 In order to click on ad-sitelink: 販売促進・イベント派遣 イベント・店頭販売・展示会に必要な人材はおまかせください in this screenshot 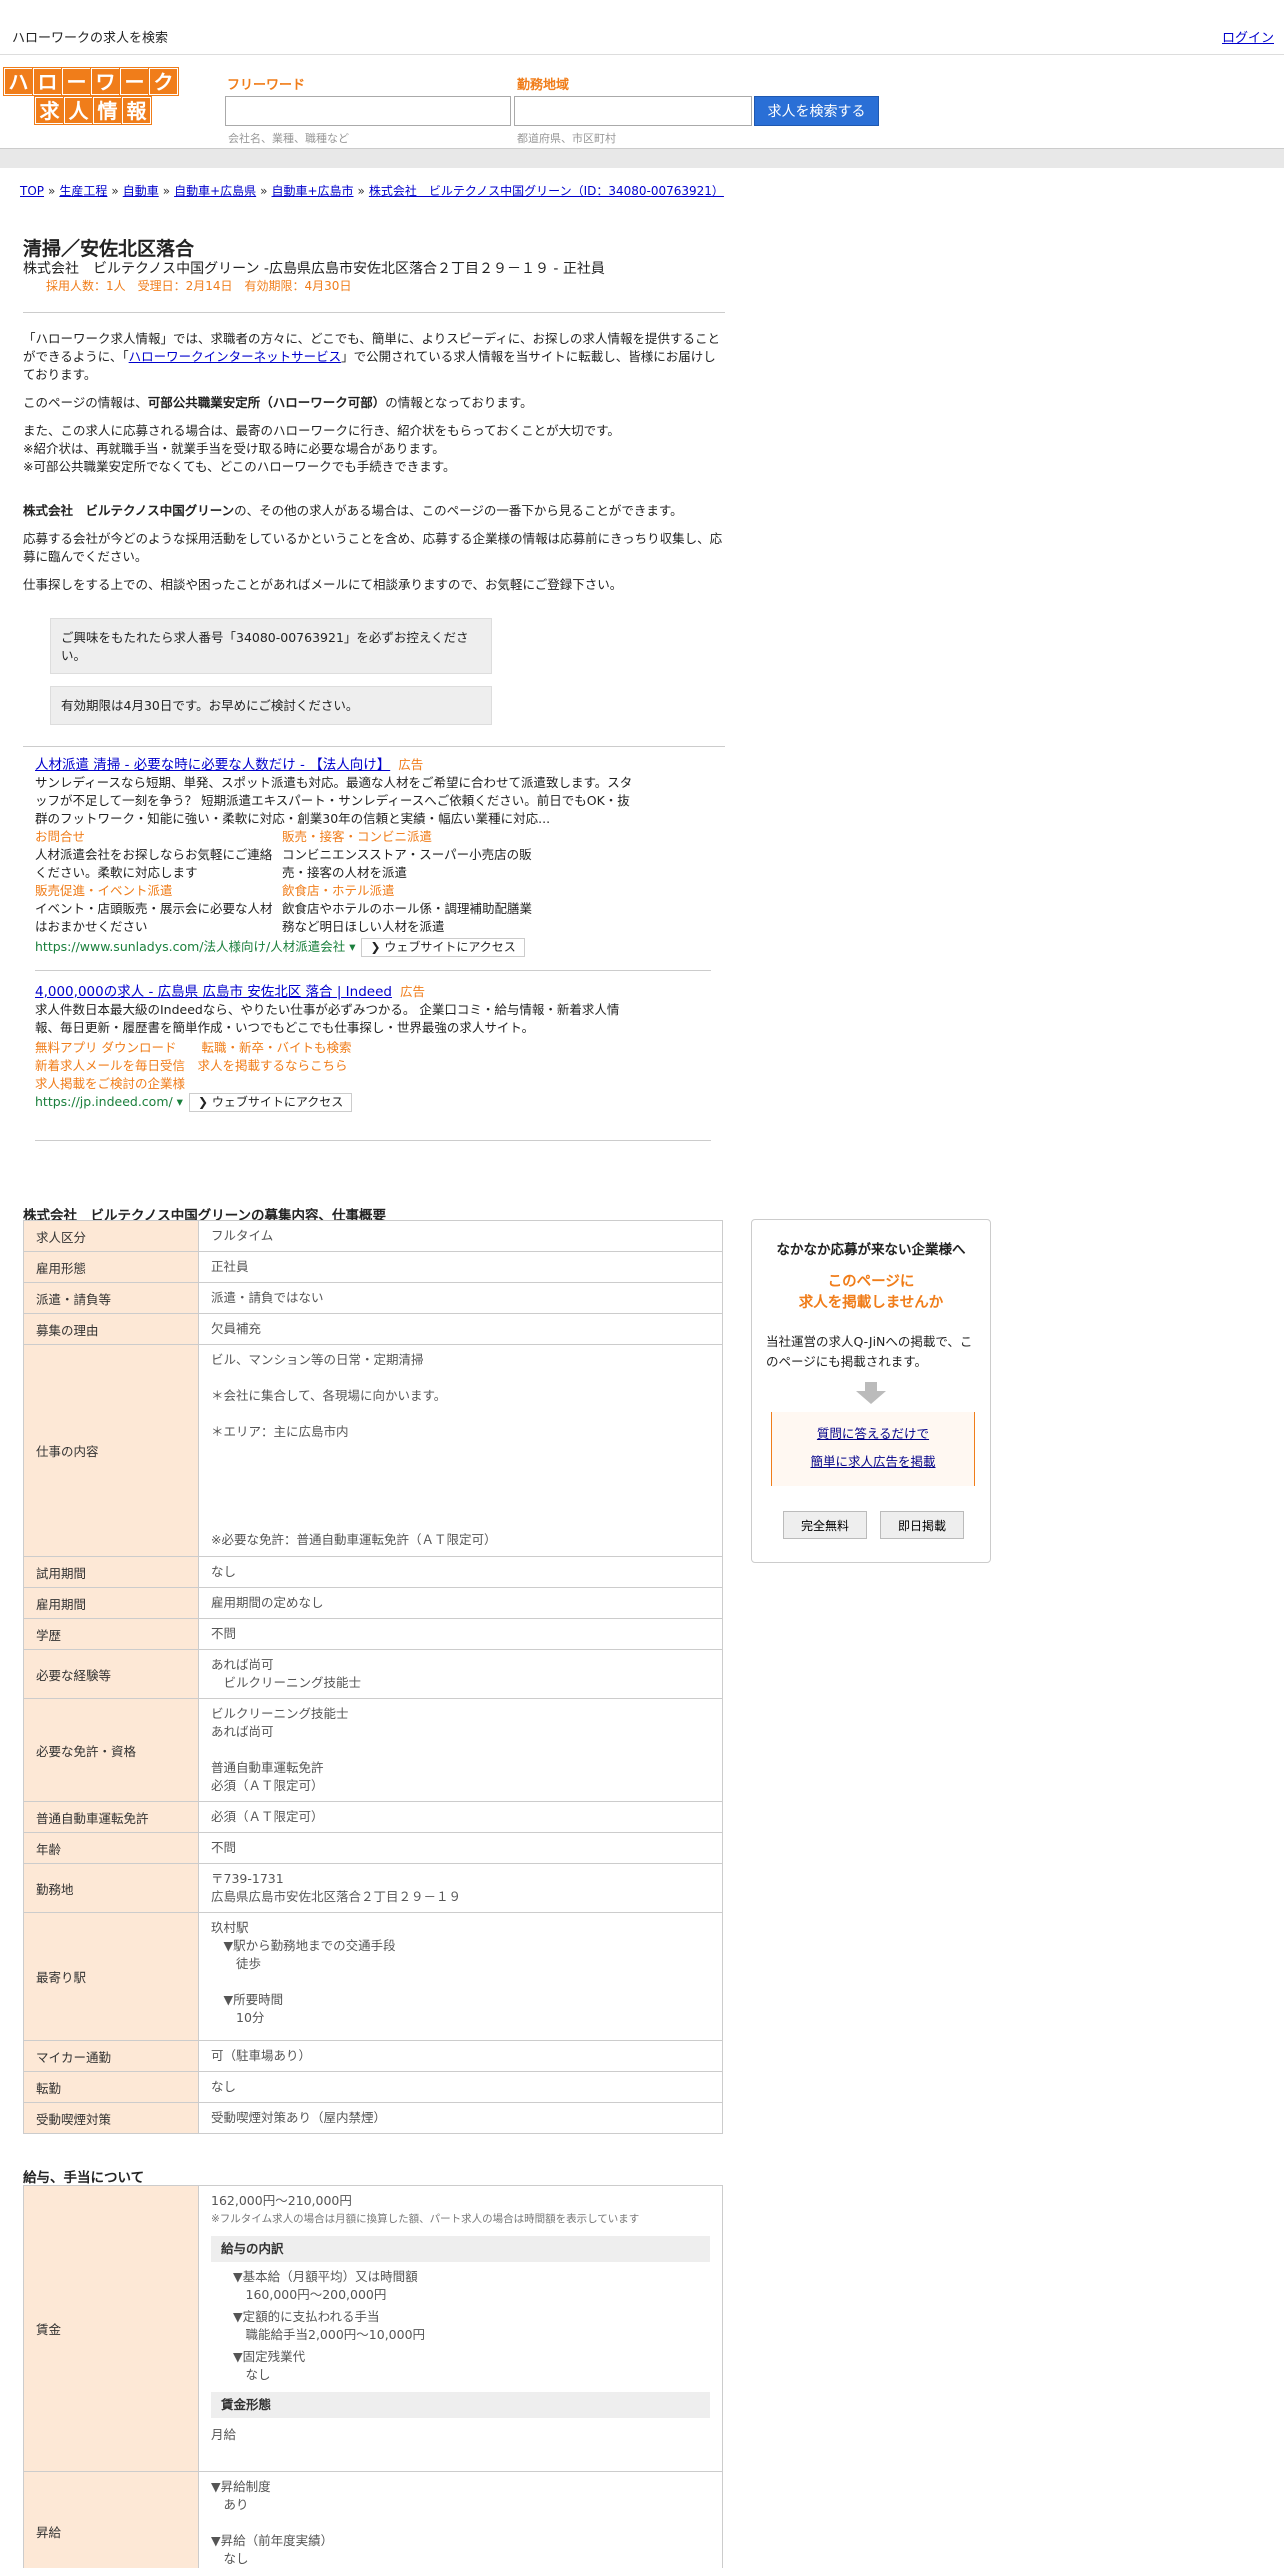, I will do `click(158, 909)`.